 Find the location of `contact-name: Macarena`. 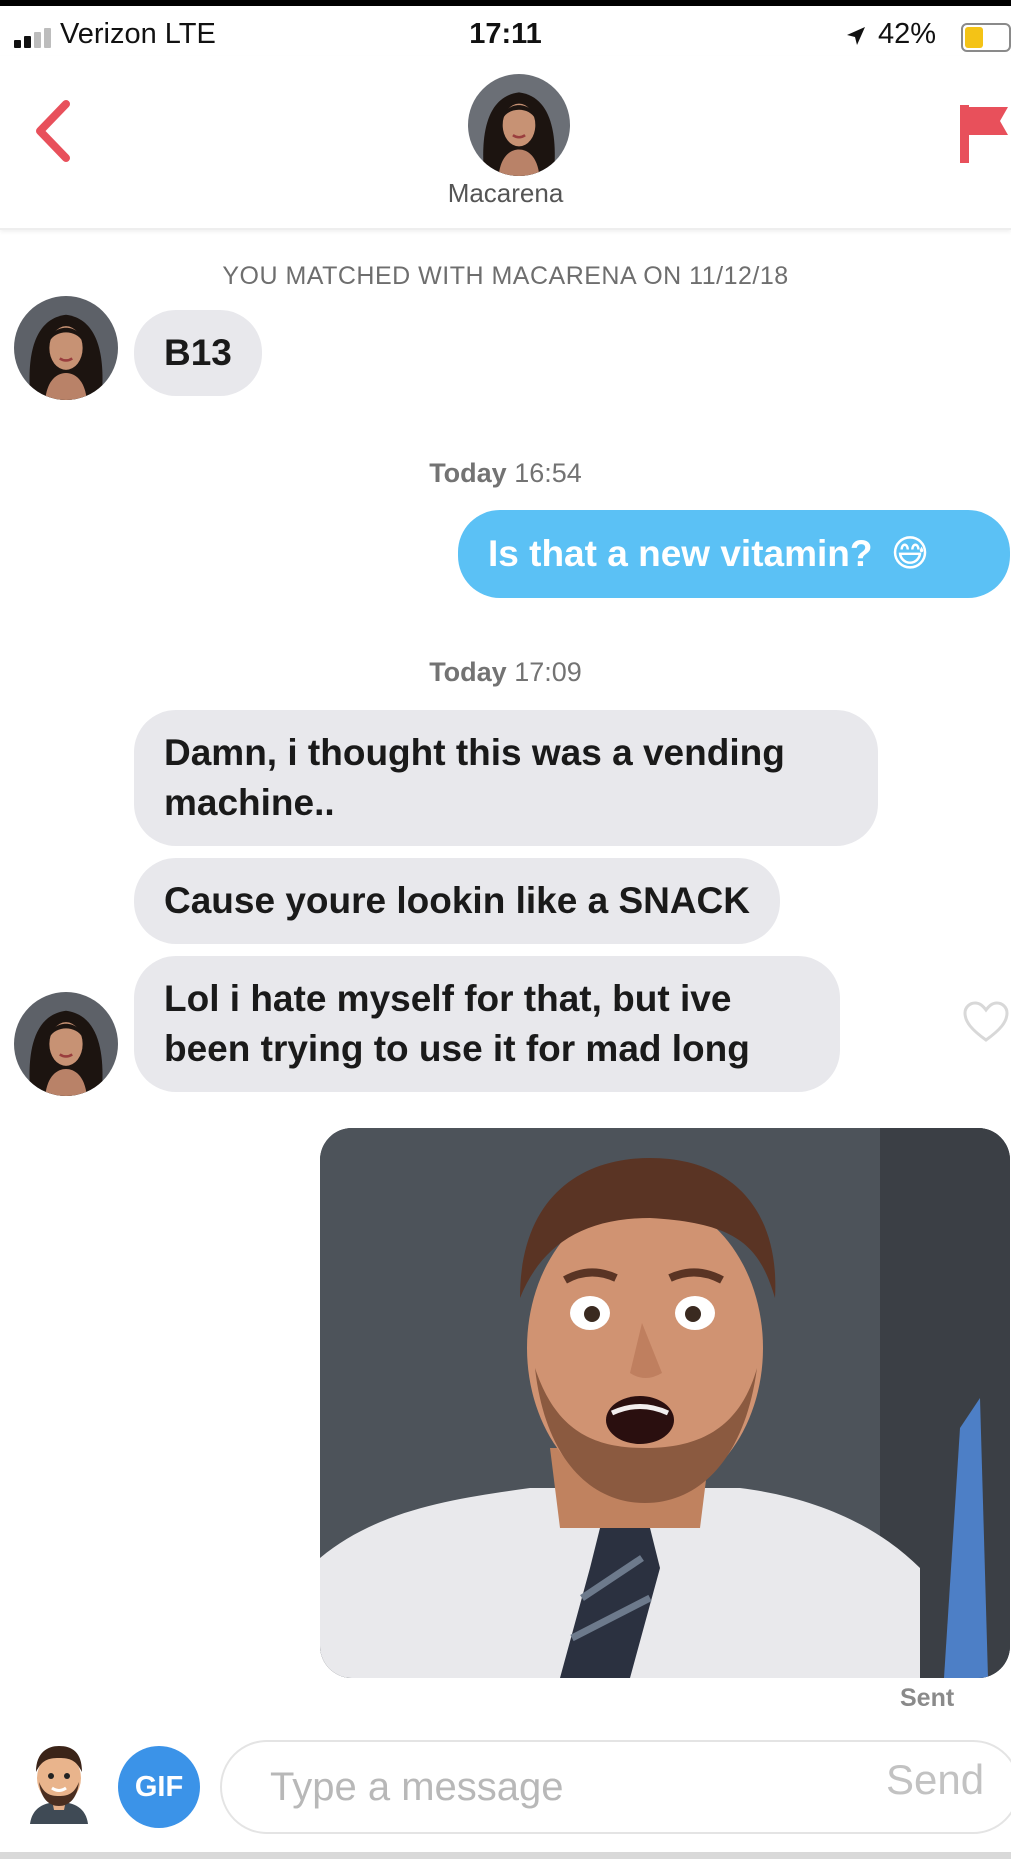

contact-name: Macarena is located at coordinates (505, 193).